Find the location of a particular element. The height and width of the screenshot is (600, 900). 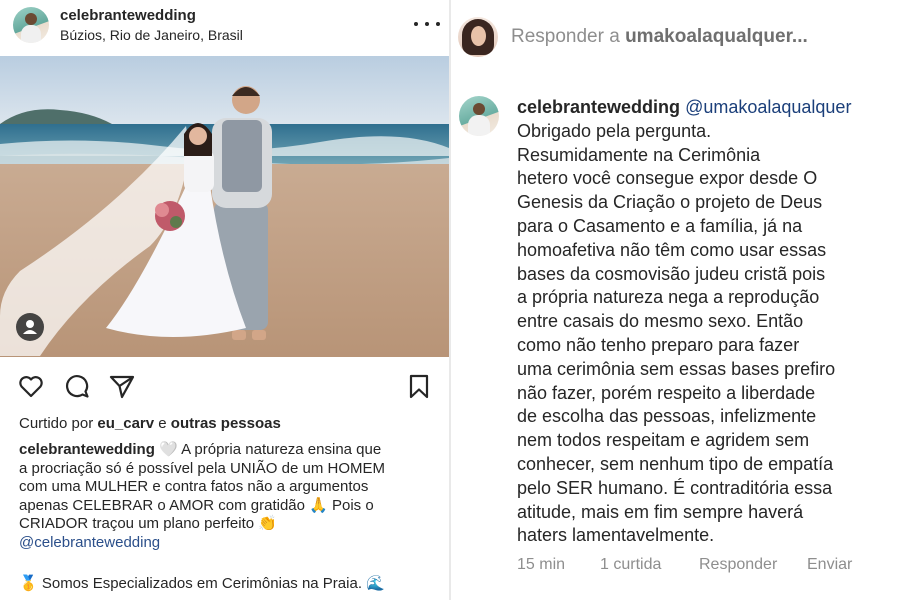

comment-line: entre casais do mesmo sexo. Então is located at coordinates (660, 321).